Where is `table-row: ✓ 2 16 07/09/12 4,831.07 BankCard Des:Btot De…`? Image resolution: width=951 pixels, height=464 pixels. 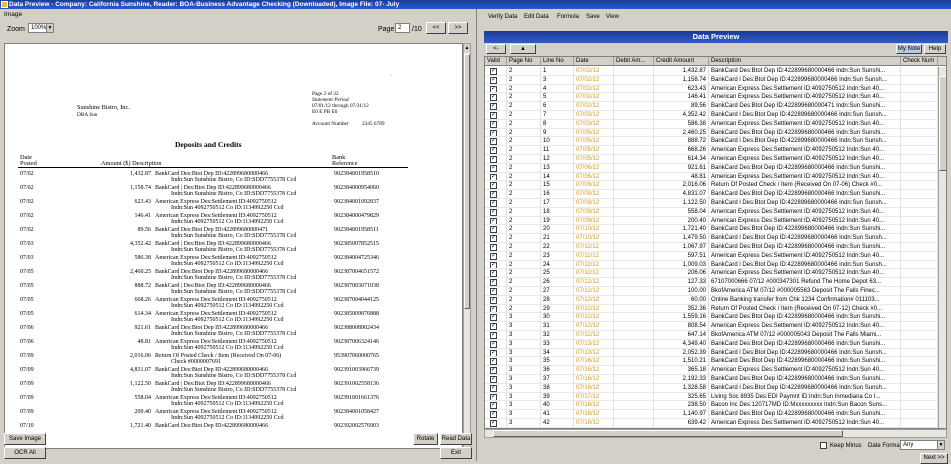
table-row: ✓ 2 16 07/09/12 4,831.07 BankCard Des:Btot De… is located at coordinates (715, 194).